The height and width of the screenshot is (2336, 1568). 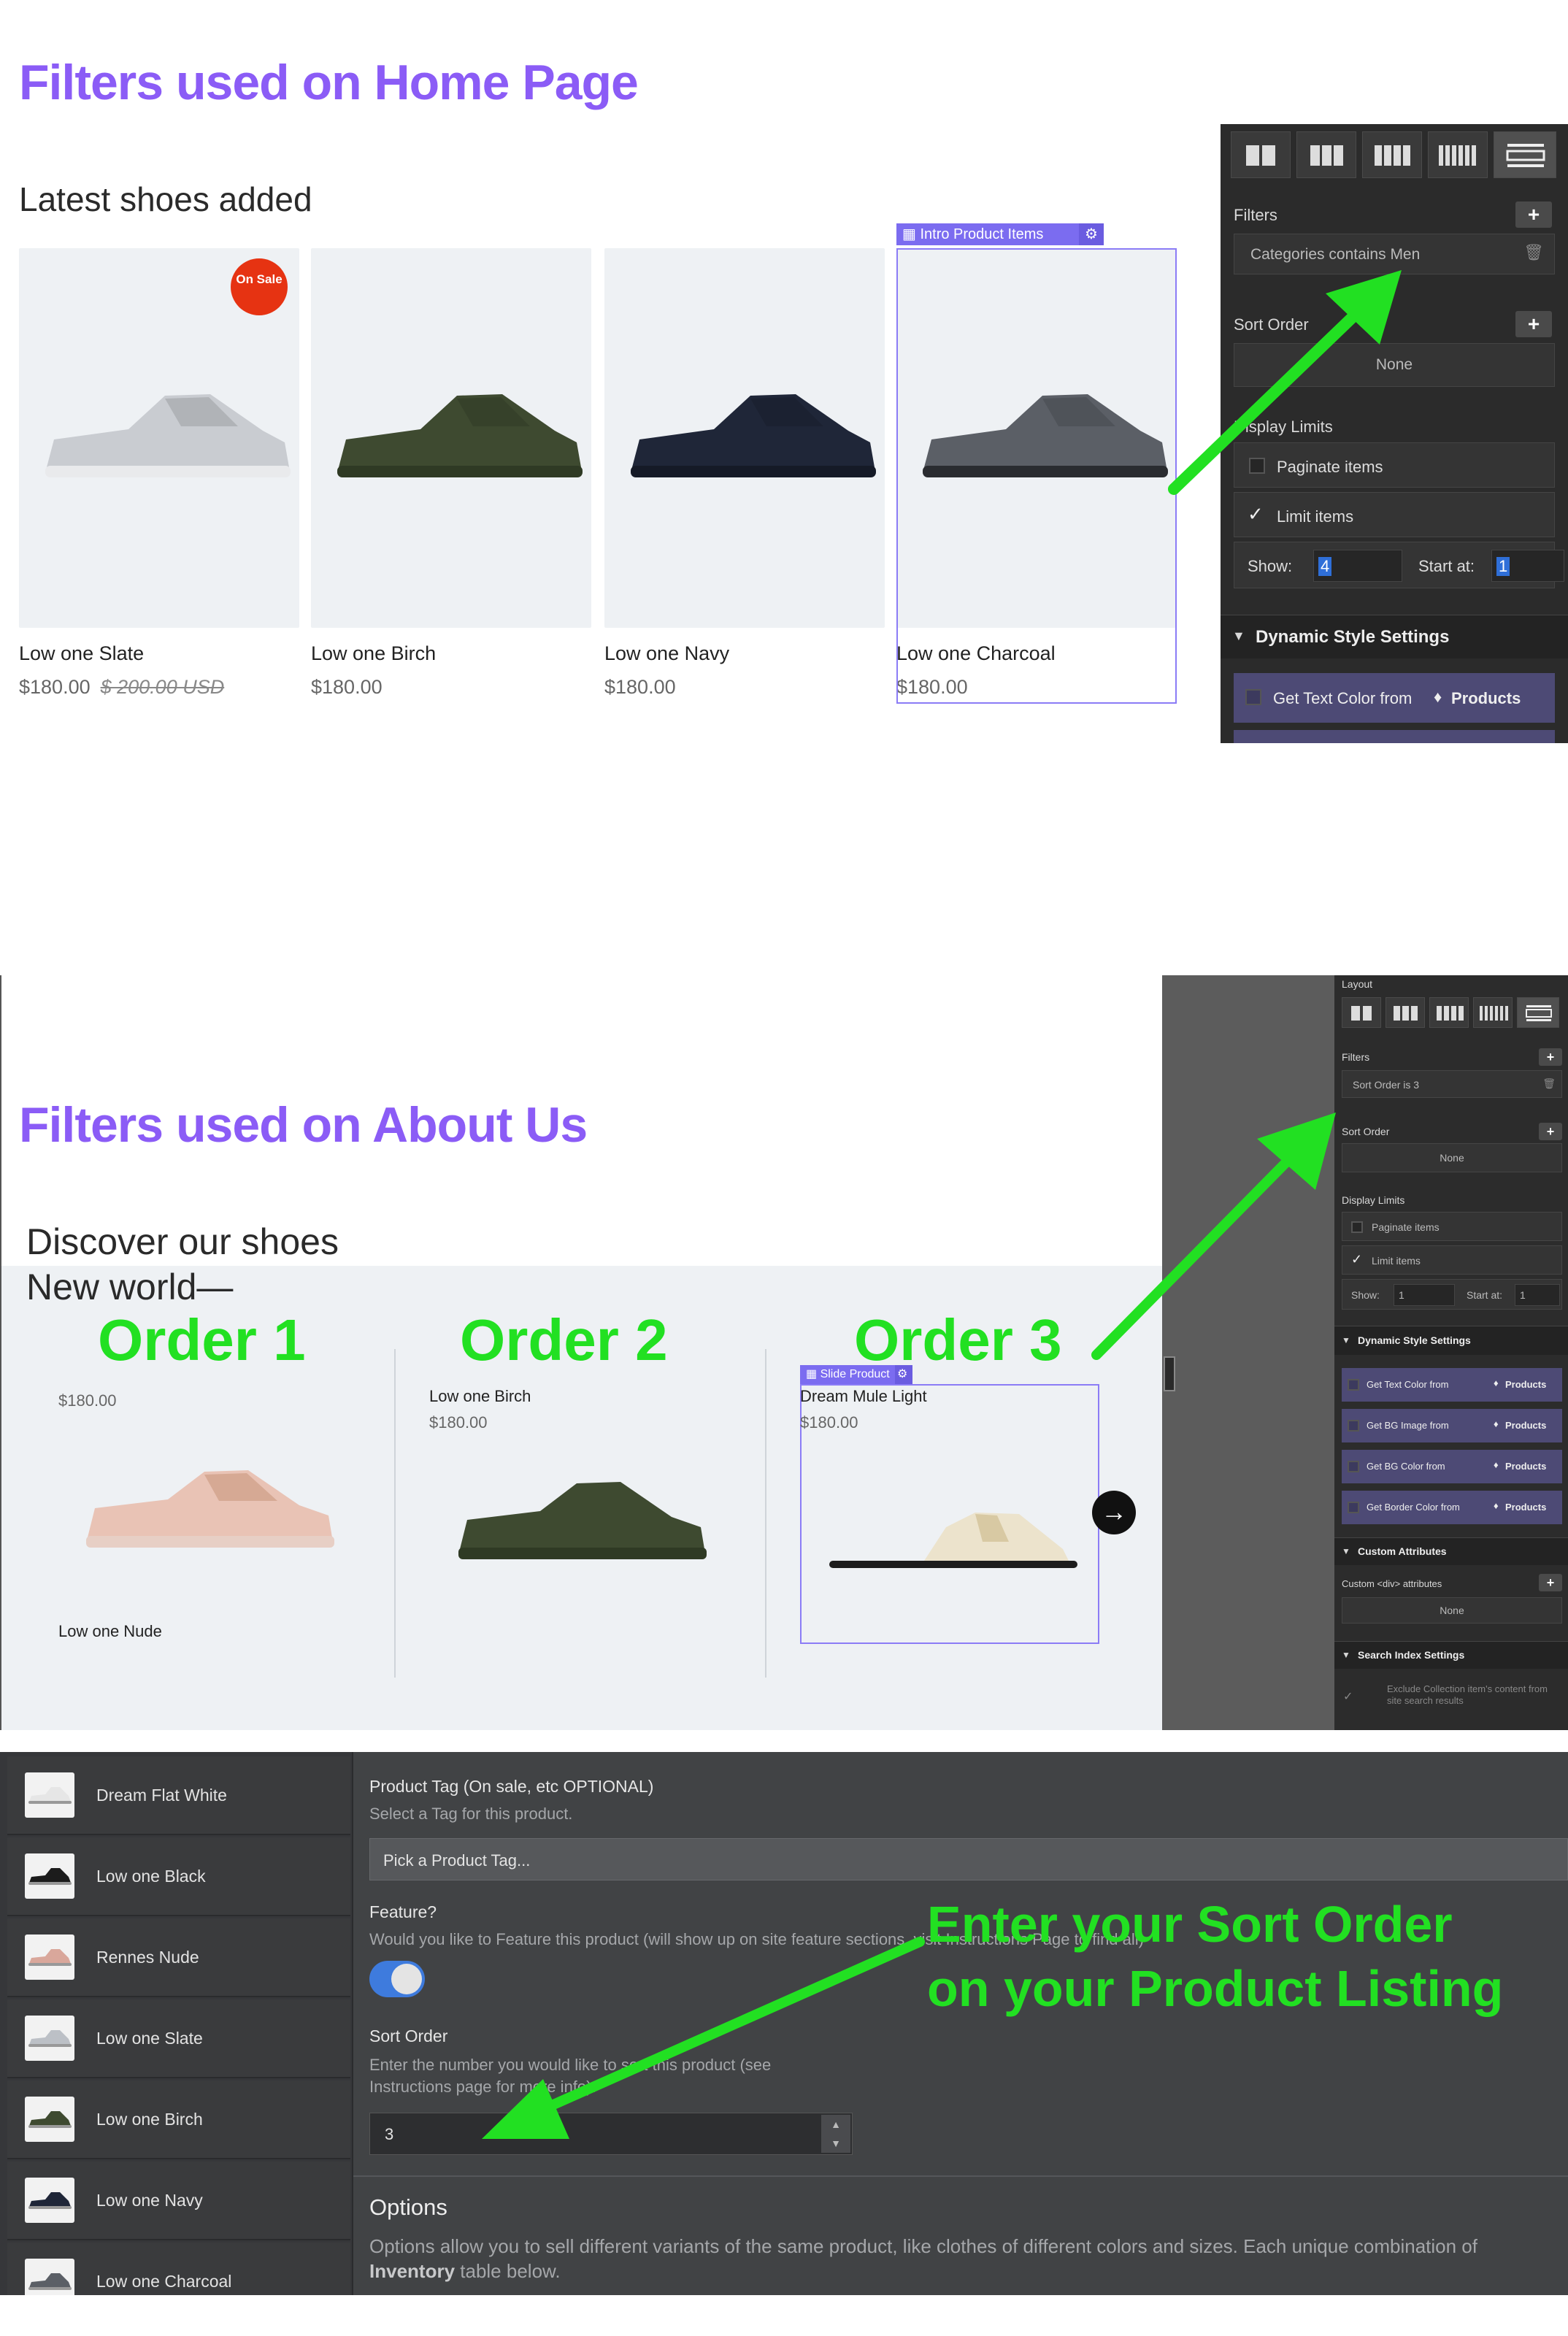 I want to click on product-list-label: Low one Navy, so click(x=149, y=2200).